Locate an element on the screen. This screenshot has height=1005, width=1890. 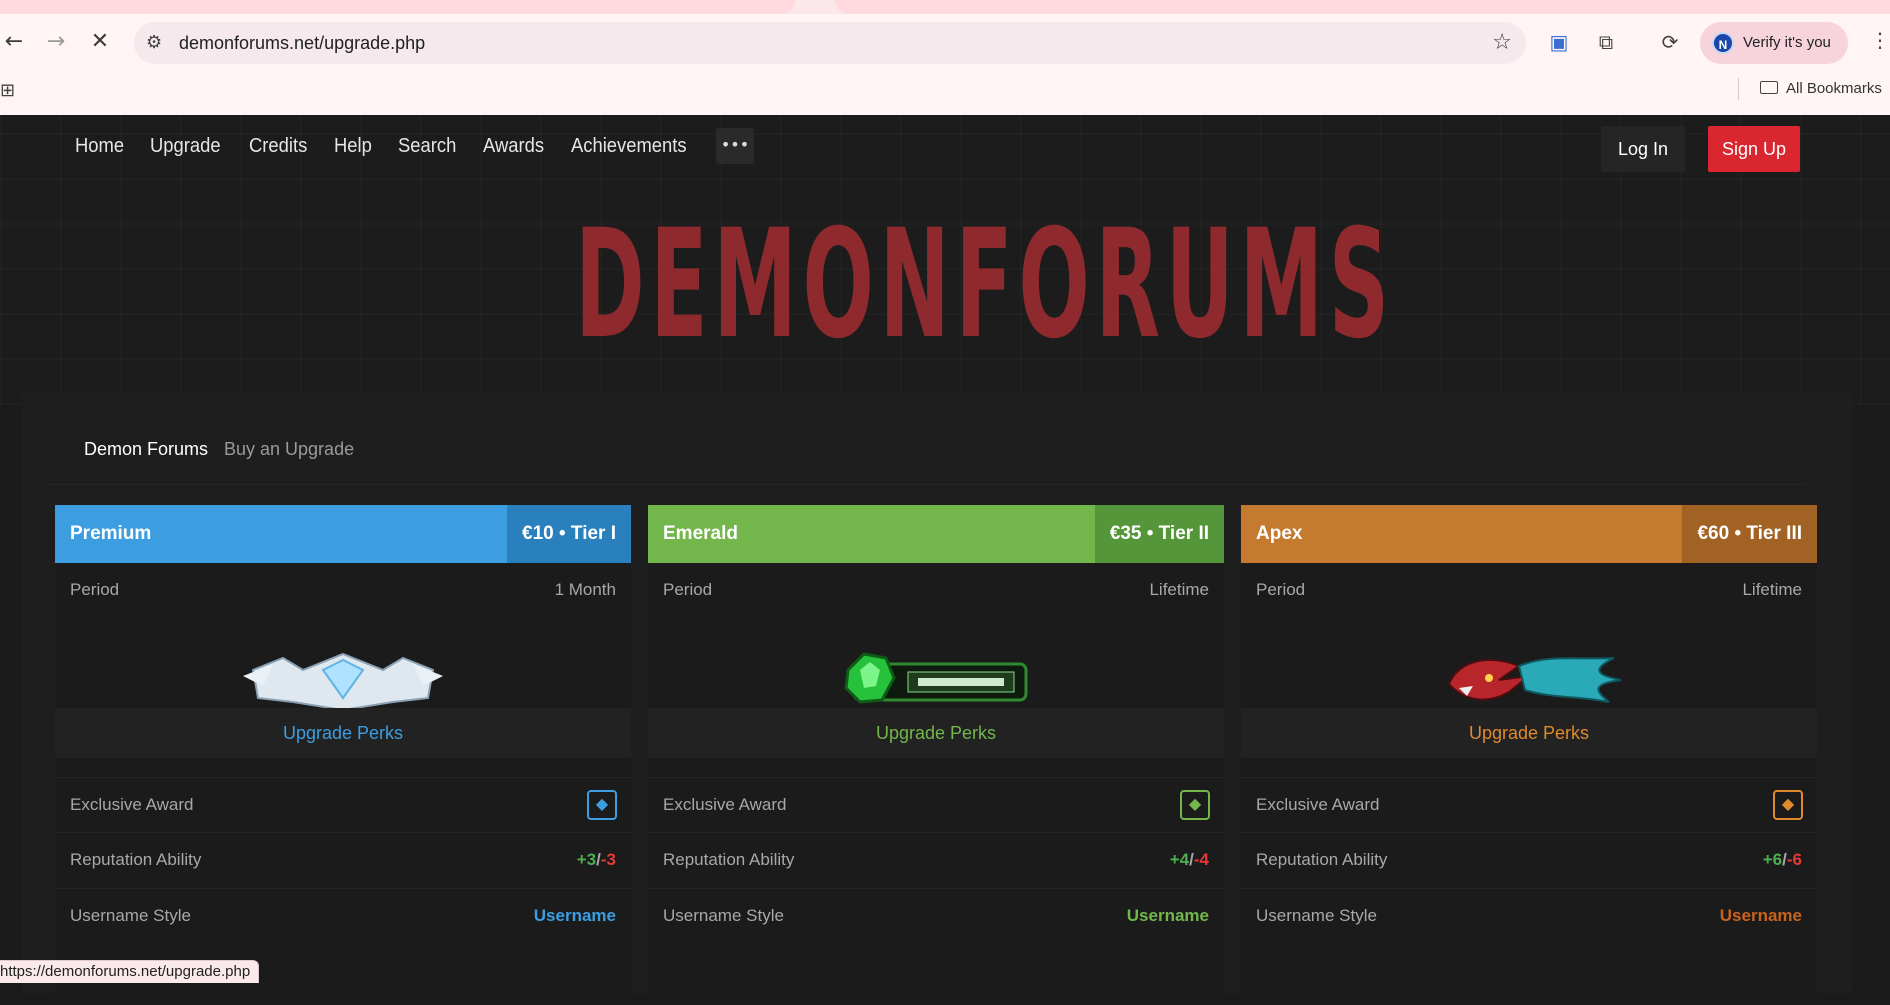
reputation-row: Reputation Ability +6/-6 is located at coordinates (1529, 861).